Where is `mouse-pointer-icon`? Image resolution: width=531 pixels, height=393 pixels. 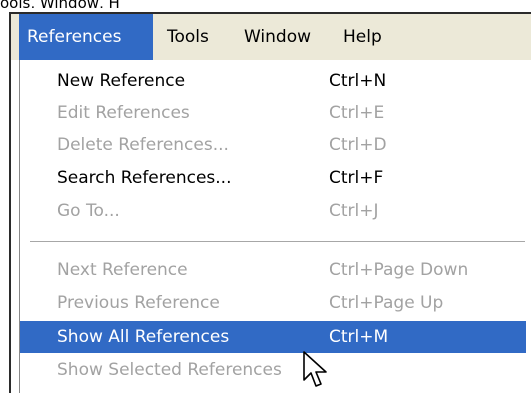 mouse-pointer-icon is located at coordinates (315, 369).